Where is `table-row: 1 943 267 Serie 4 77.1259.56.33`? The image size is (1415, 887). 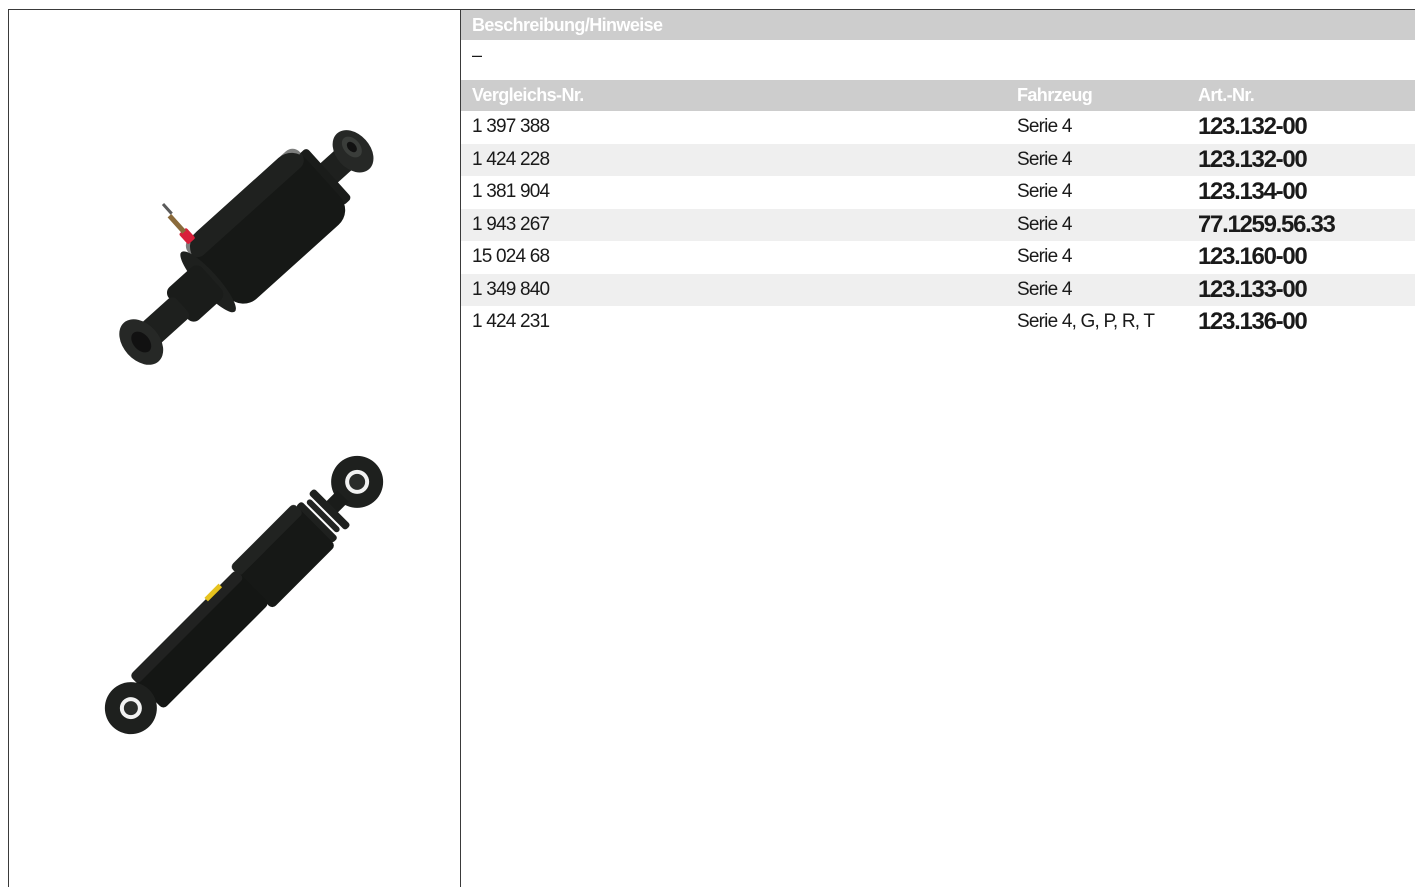
table-row: 1 943 267 Serie 4 77.1259.56.33 is located at coordinates (938, 224).